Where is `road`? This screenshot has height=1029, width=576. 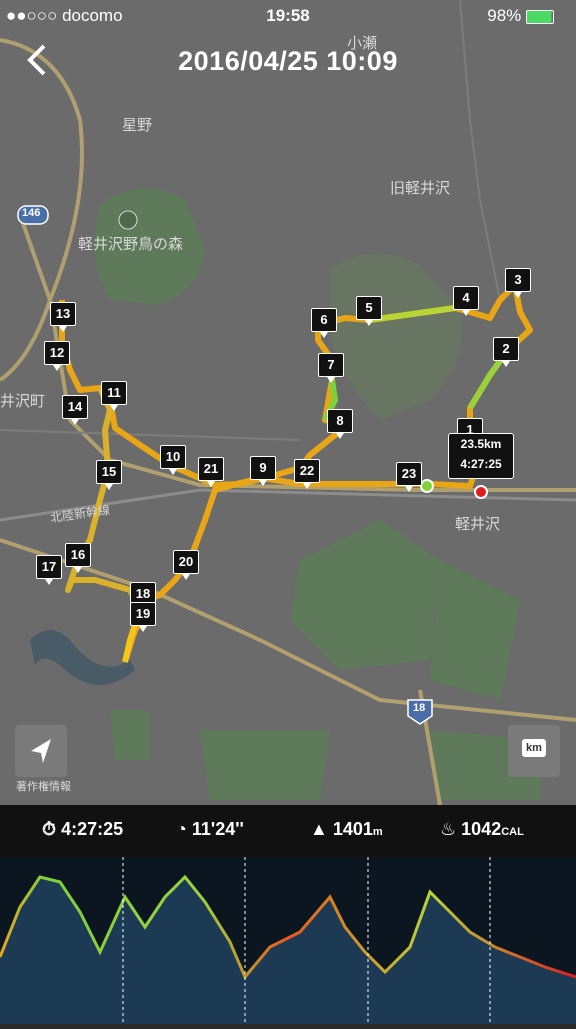
road is located at coordinates (150, 435).